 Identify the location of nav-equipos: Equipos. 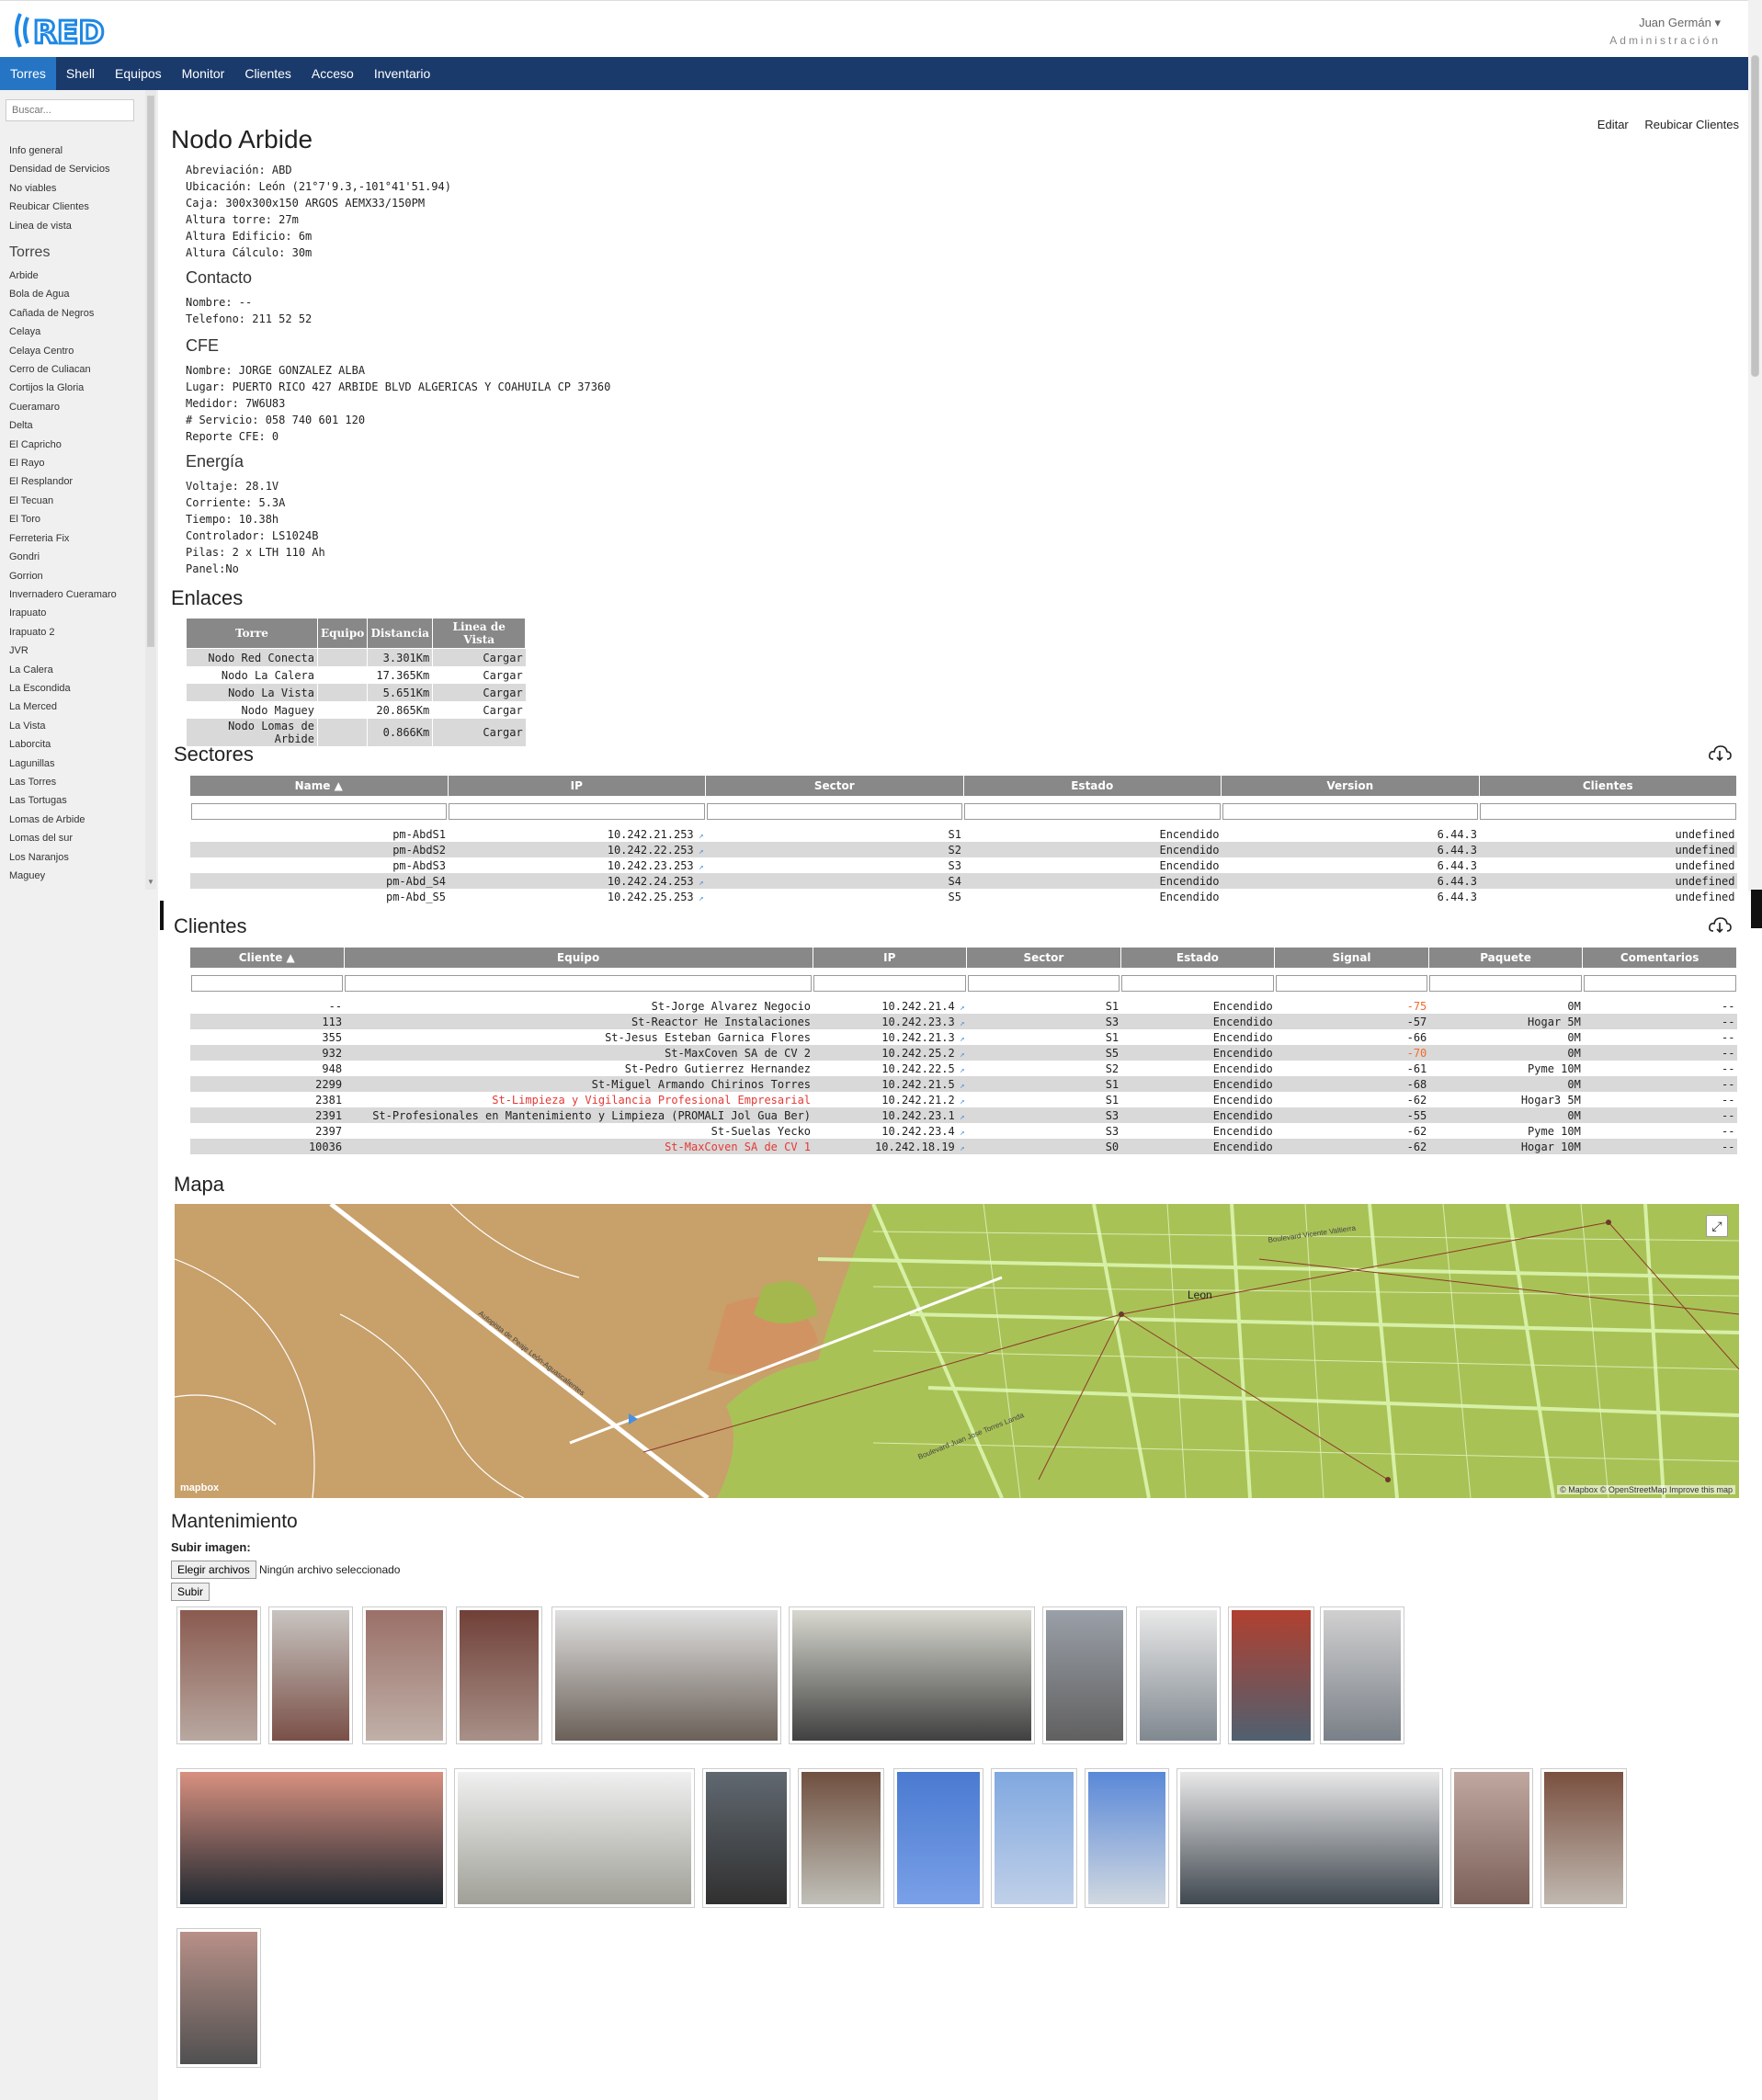
(138, 73).